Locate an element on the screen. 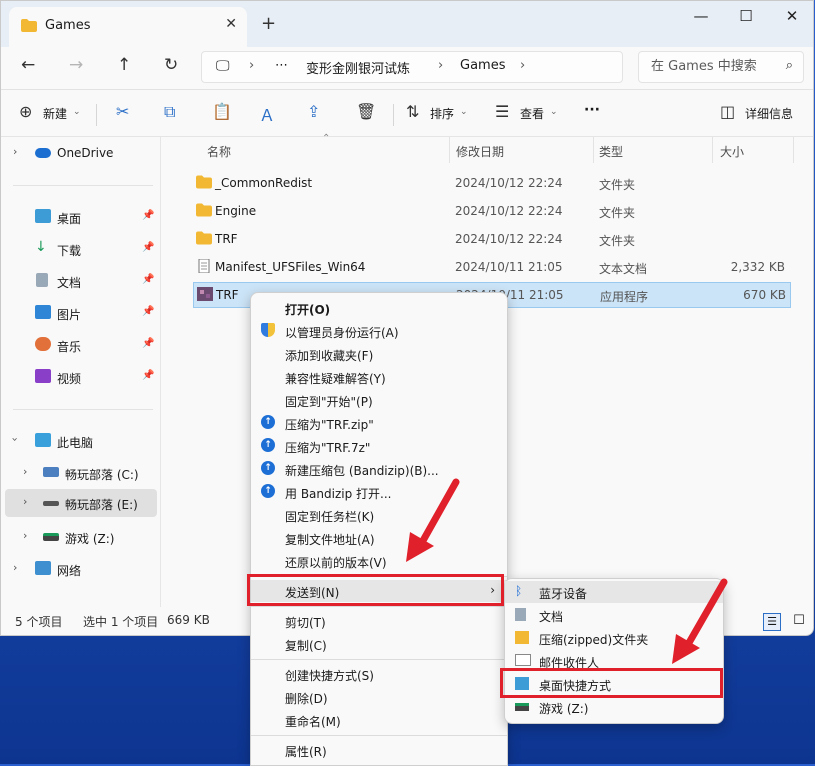 The width and height of the screenshot is (815, 766). sidebar-item-videos: 视频 📌 is located at coordinates (80, 377).